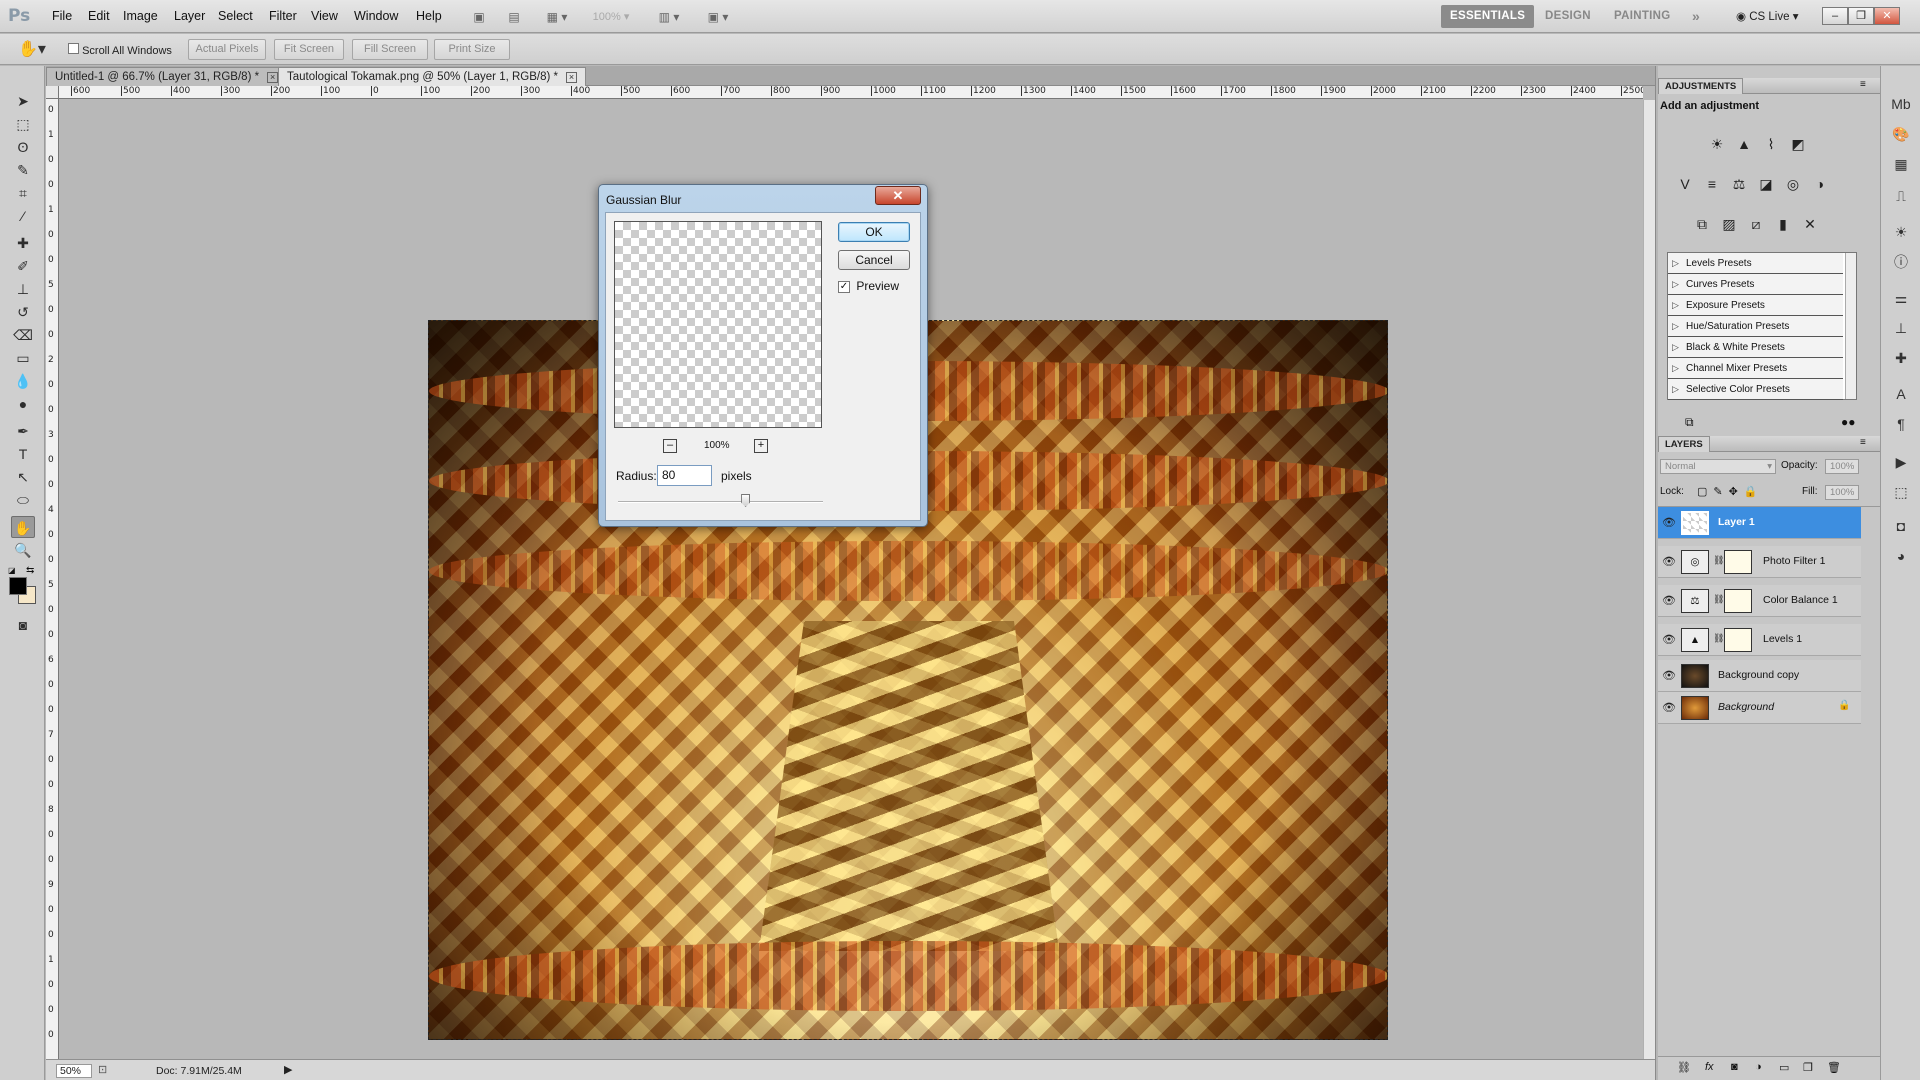  What do you see at coordinates (23, 193) in the screenshot?
I see `crop-tool-icon: ⌗` at bounding box center [23, 193].